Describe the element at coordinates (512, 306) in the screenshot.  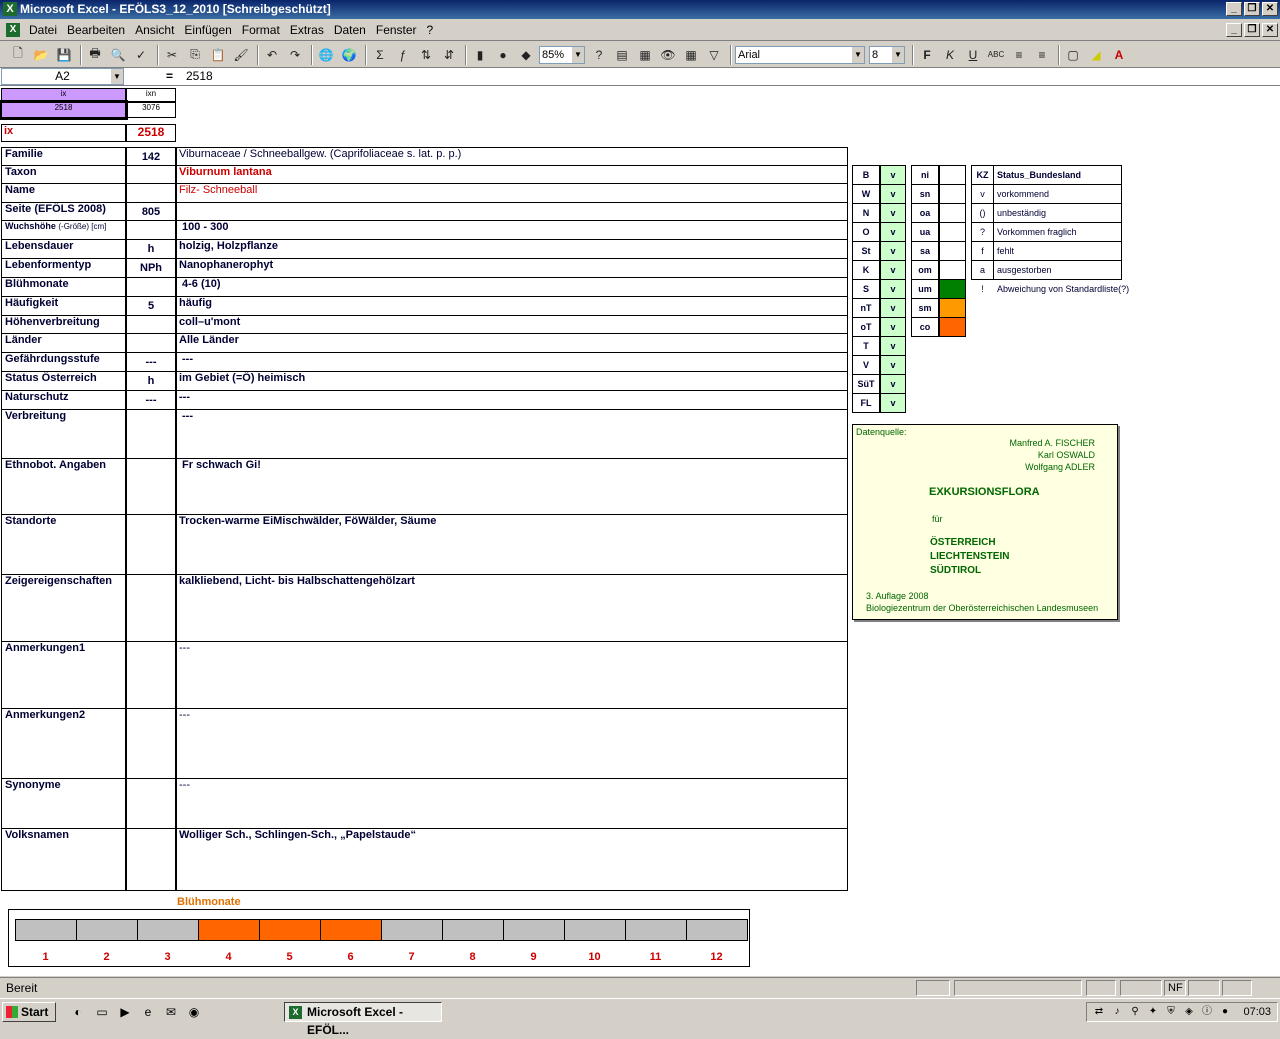
I see `row-value-cell: häufig` at that location.